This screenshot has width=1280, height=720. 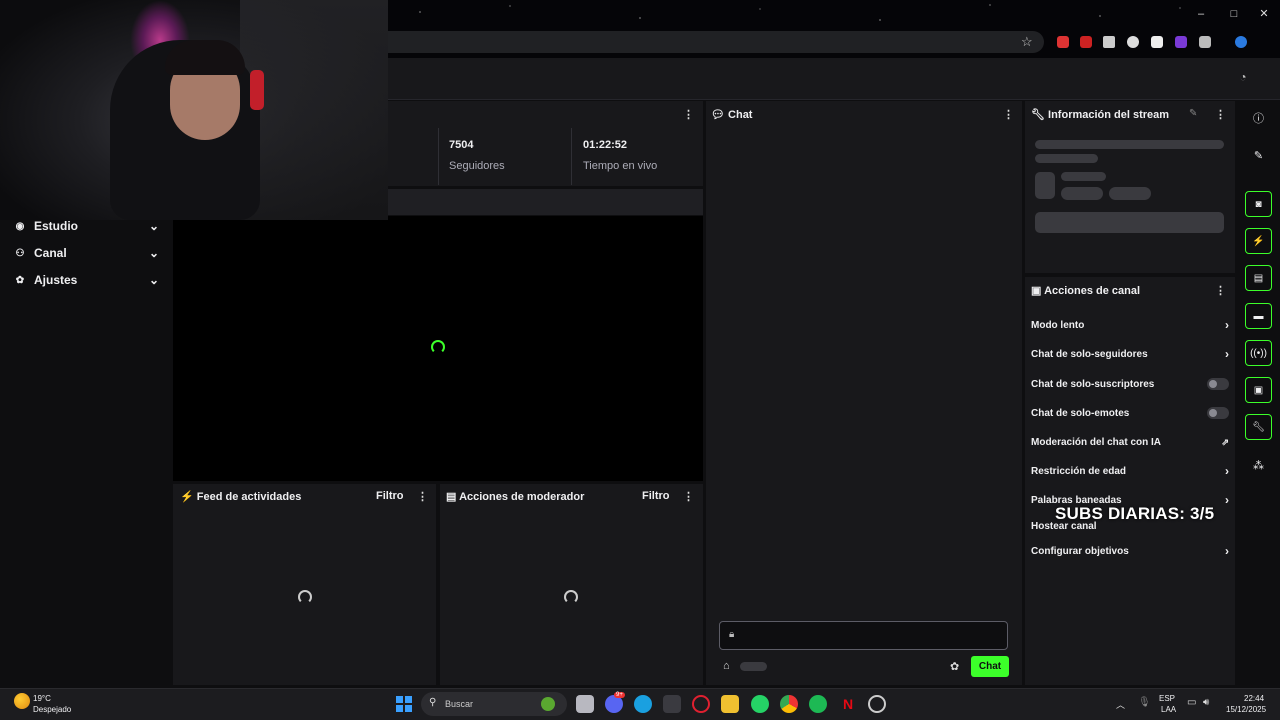 I want to click on profile-avatar, so click(x=1241, y=42).